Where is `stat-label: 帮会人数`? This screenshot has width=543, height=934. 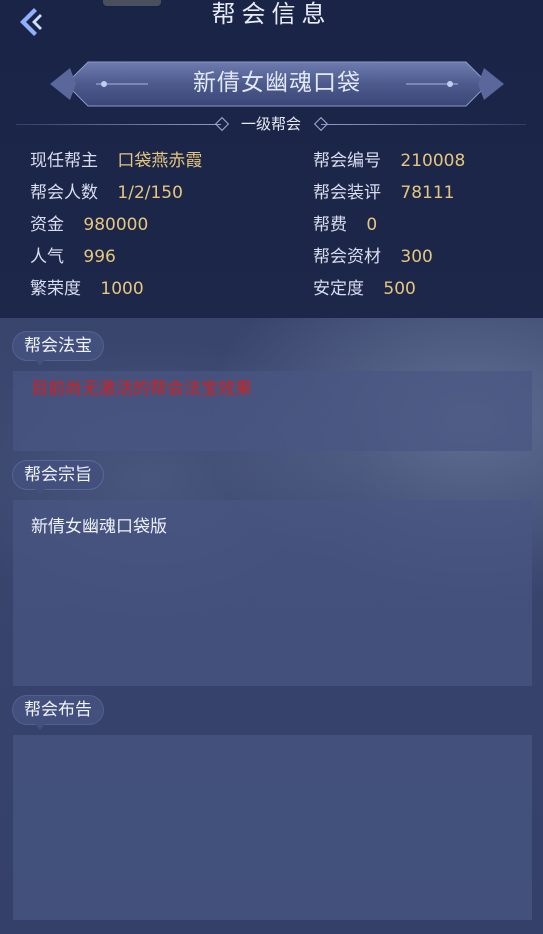 stat-label: 帮会人数 is located at coordinates (64, 193).